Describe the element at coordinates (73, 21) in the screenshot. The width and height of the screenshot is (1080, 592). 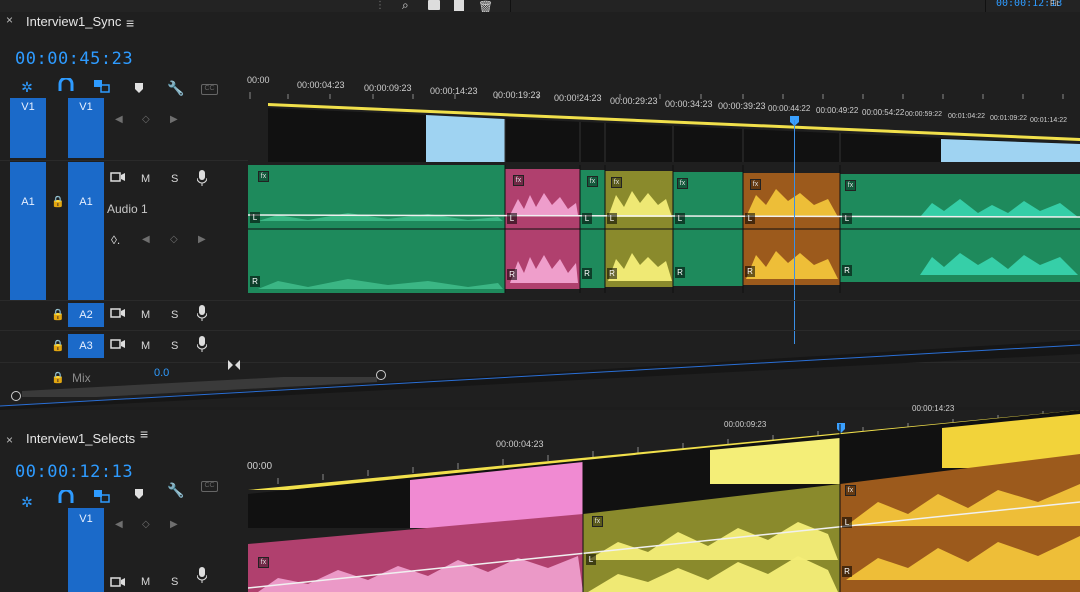
I see `sequence-tab-title: Interview1_Sync` at that location.